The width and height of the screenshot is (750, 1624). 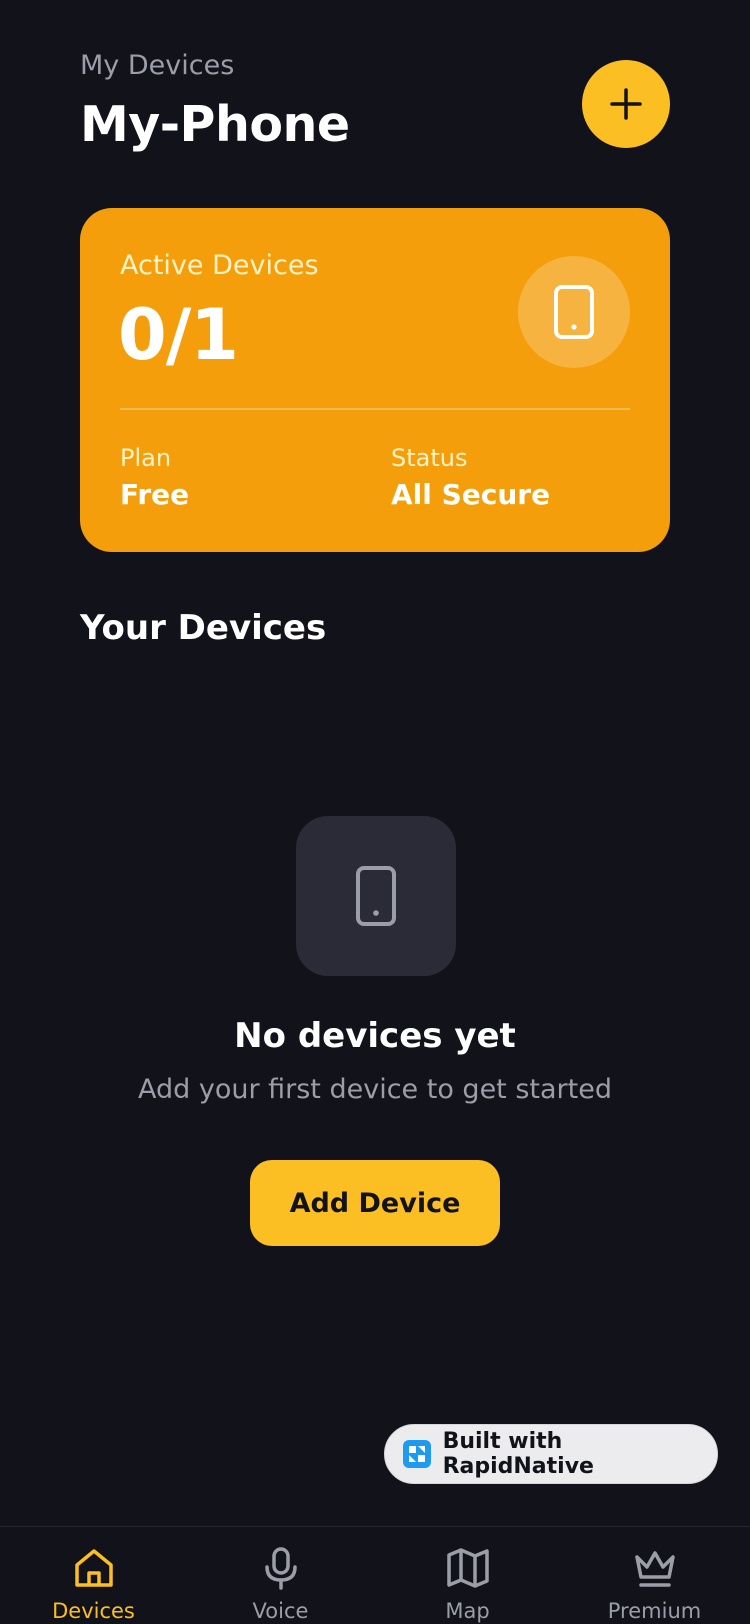 I want to click on status-label: Status, so click(x=429, y=458).